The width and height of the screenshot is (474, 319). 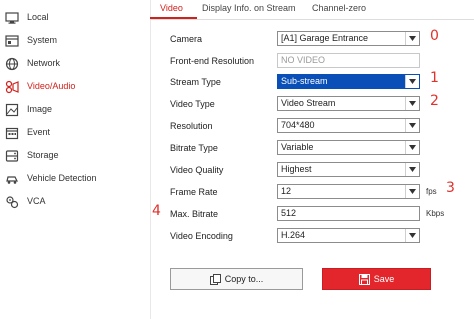 I want to click on max-bitrate-value: 512, so click(x=289, y=213).